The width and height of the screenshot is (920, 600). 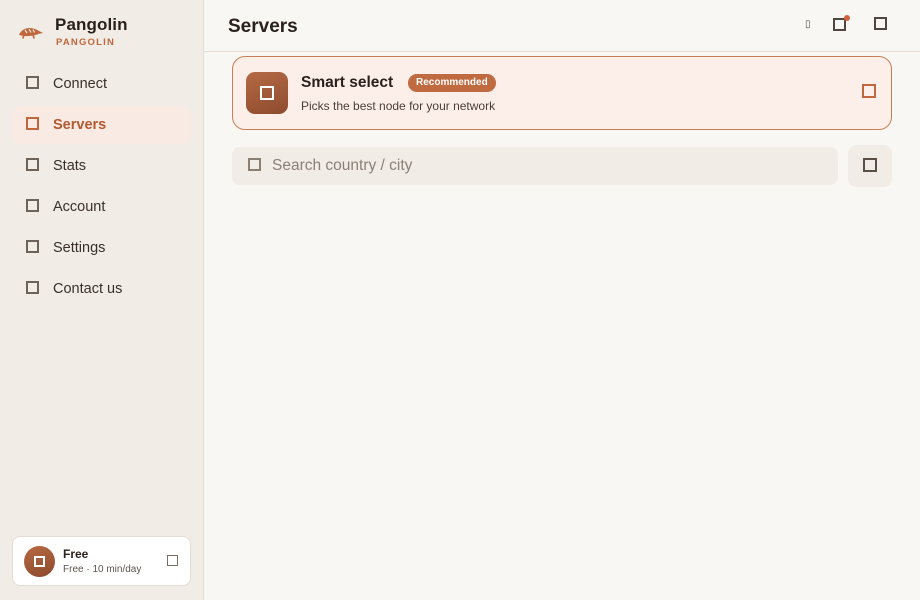 I want to click on status-icon: ▯, so click(x=808, y=25).